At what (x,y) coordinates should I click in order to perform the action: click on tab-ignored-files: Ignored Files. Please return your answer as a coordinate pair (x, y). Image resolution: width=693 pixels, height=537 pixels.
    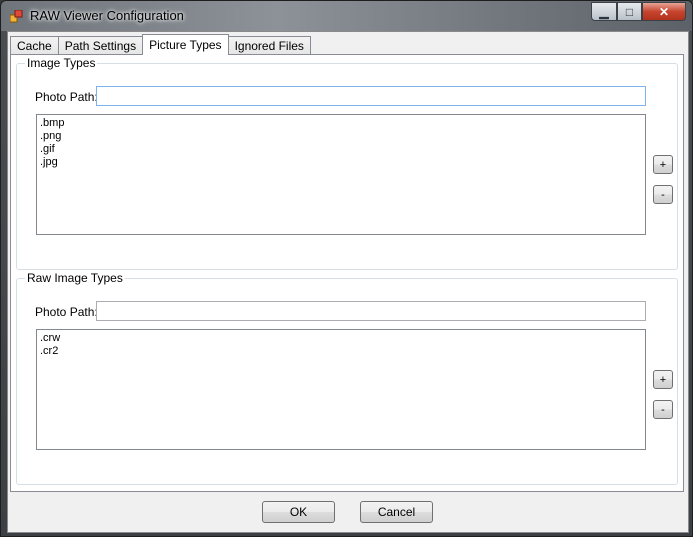
    Looking at the image, I should click on (269, 45).